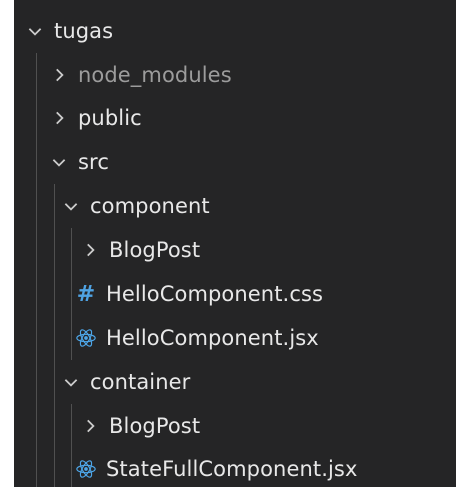 This screenshot has height=487, width=470. I want to click on tree-item-label: tugas, so click(84, 31).